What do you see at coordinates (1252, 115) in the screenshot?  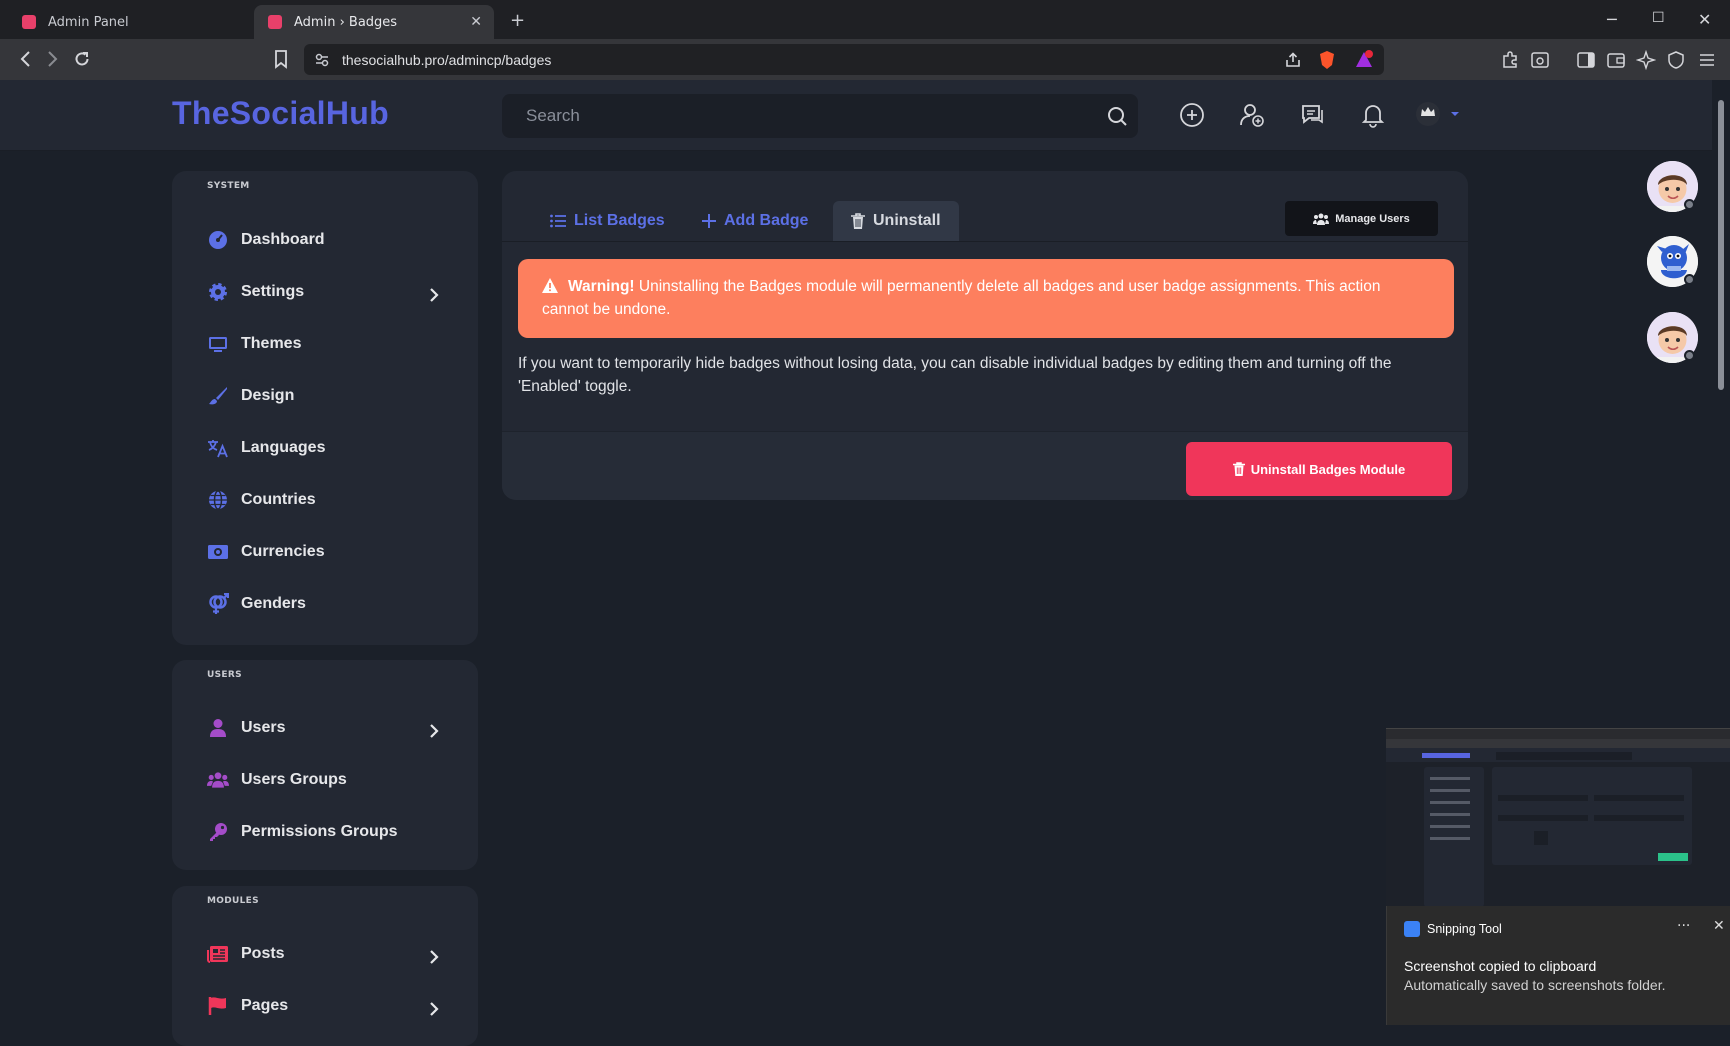 I see `friend-requests-icon` at bounding box center [1252, 115].